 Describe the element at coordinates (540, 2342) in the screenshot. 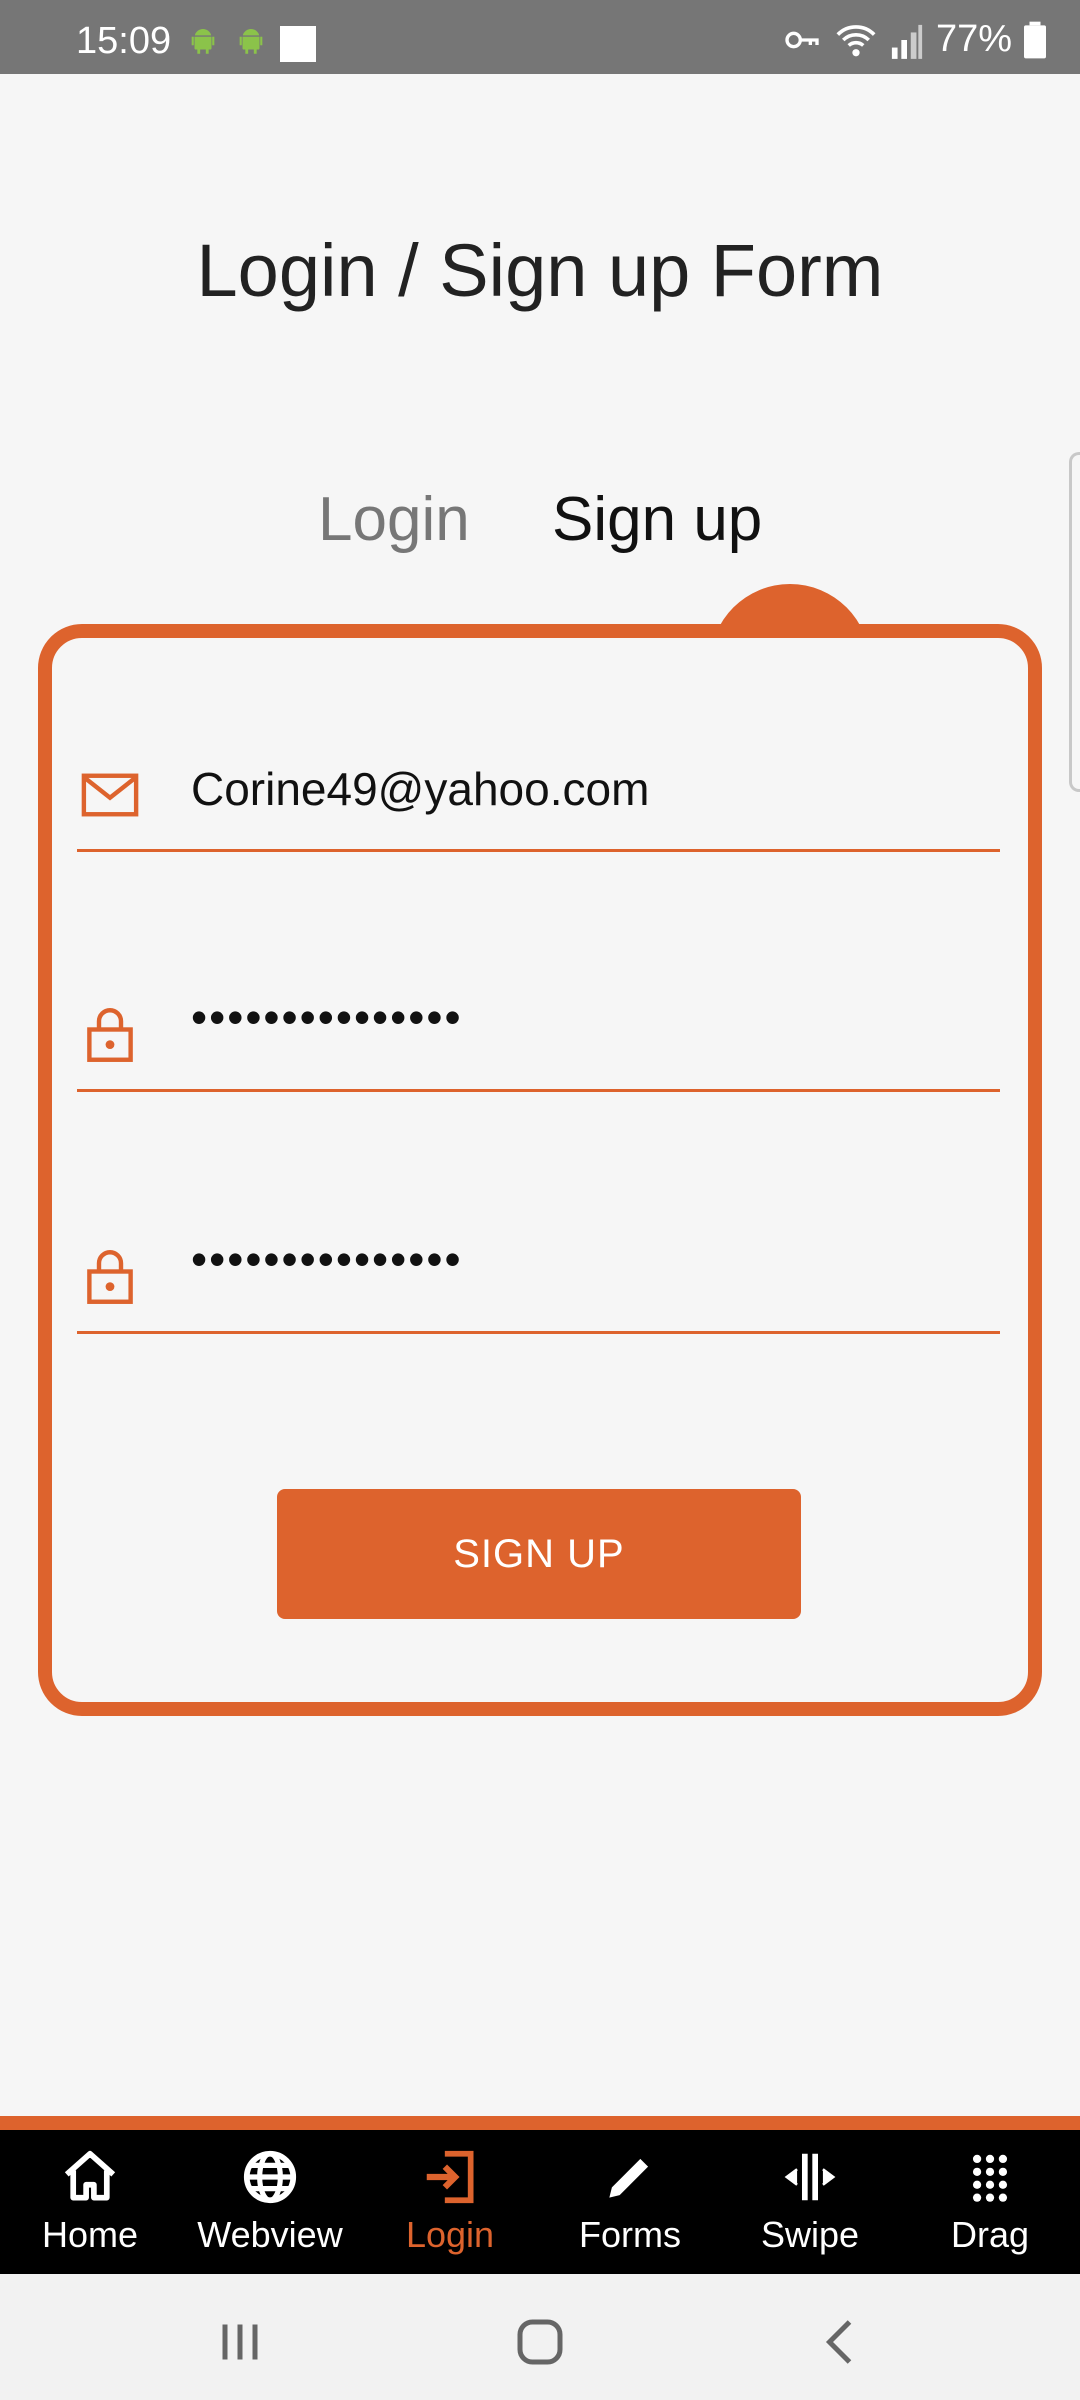

I see `home-button-icon` at that location.